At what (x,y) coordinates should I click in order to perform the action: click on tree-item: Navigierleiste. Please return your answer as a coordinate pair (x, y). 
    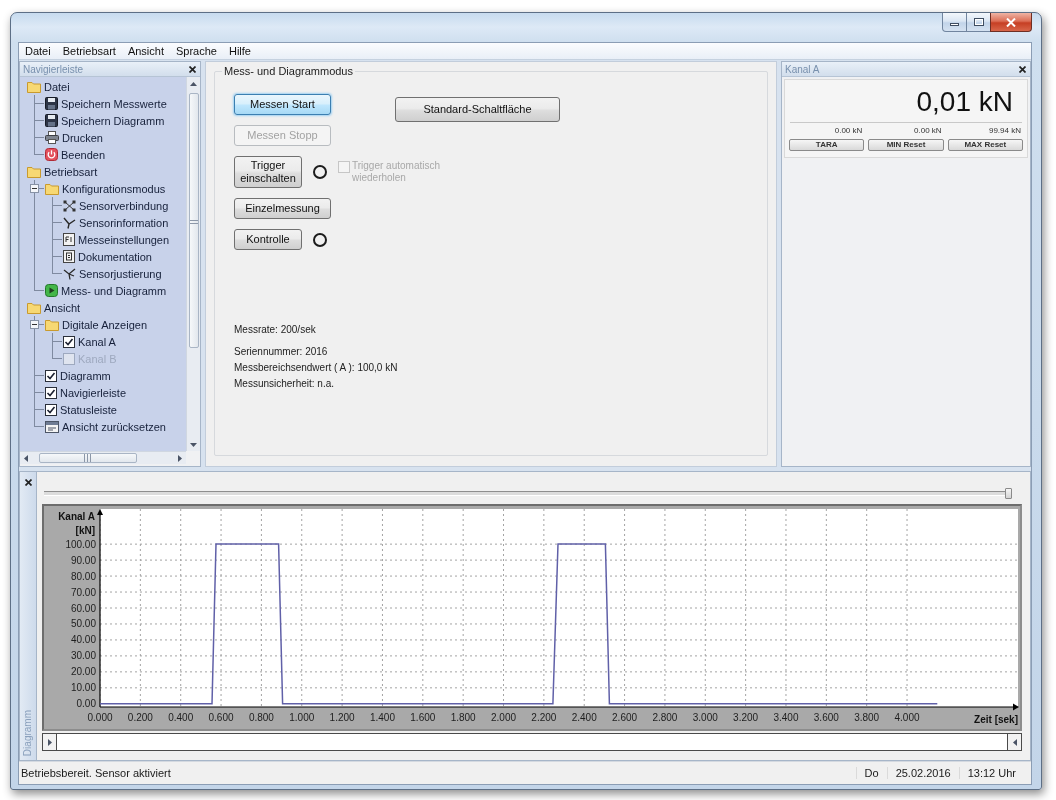
    Looking at the image, I should click on (86, 392).